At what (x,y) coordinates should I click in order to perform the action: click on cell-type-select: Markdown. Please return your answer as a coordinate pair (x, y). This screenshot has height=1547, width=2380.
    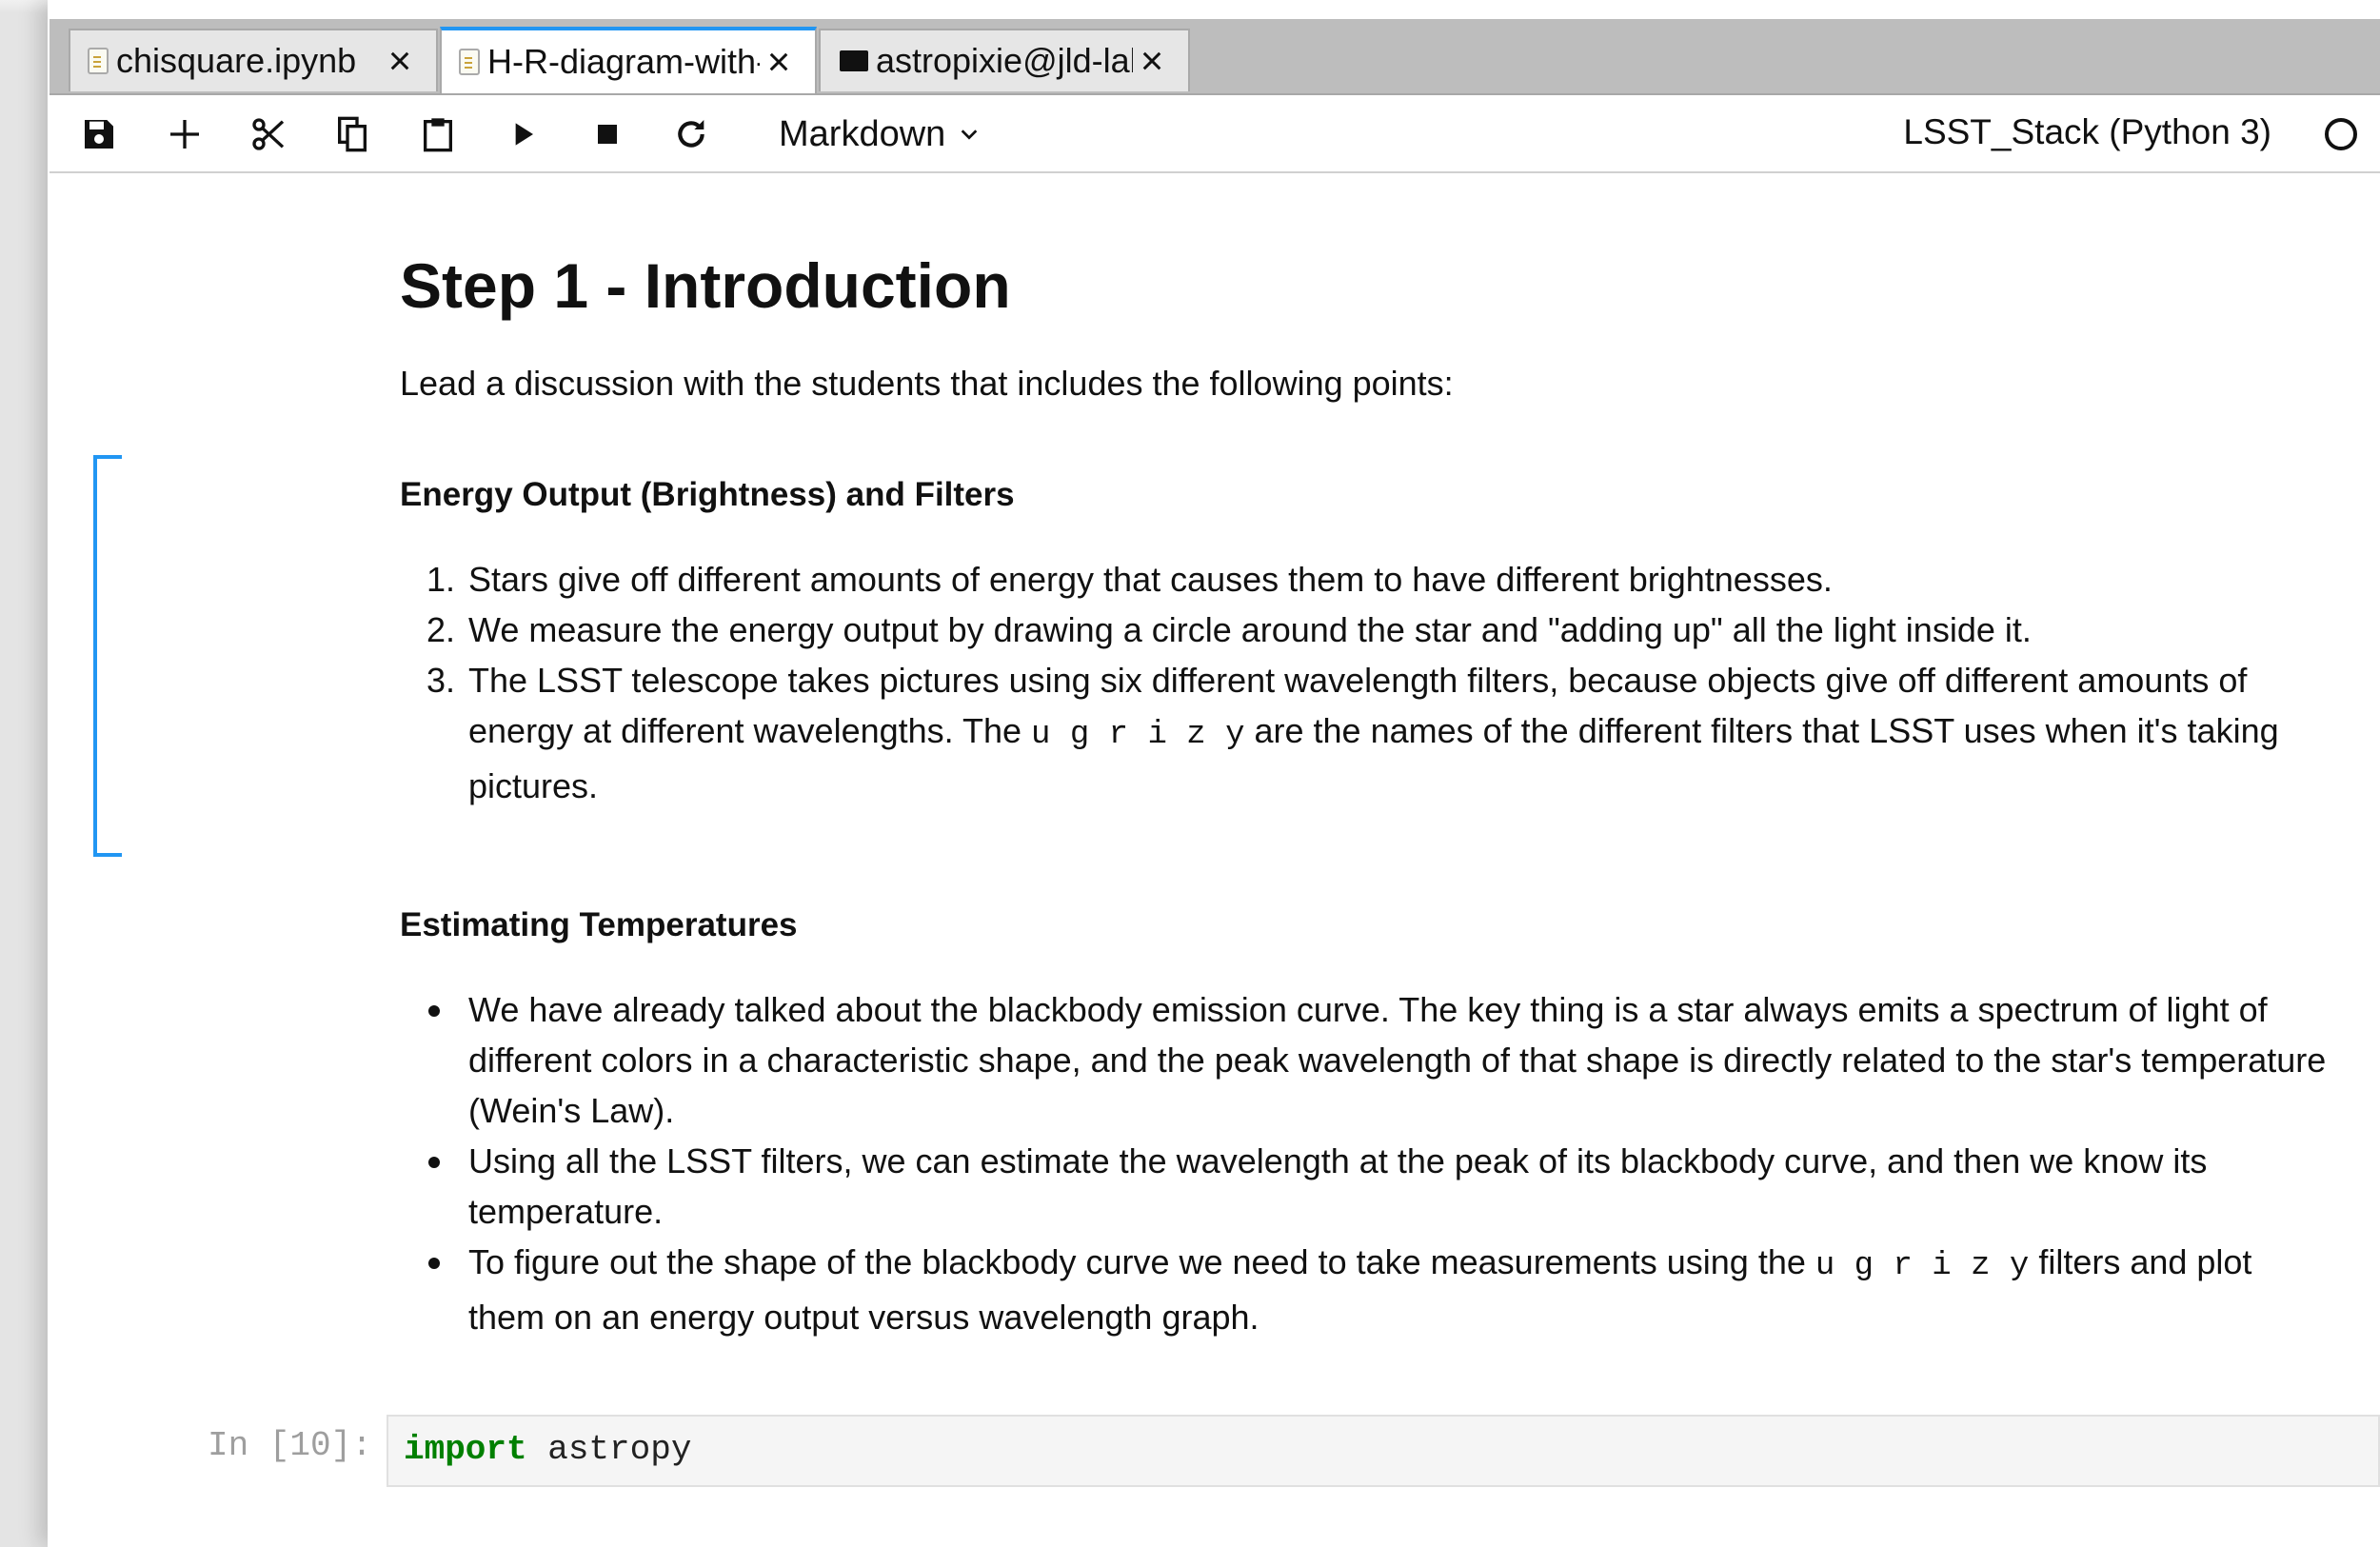
    Looking at the image, I should click on (879, 134).